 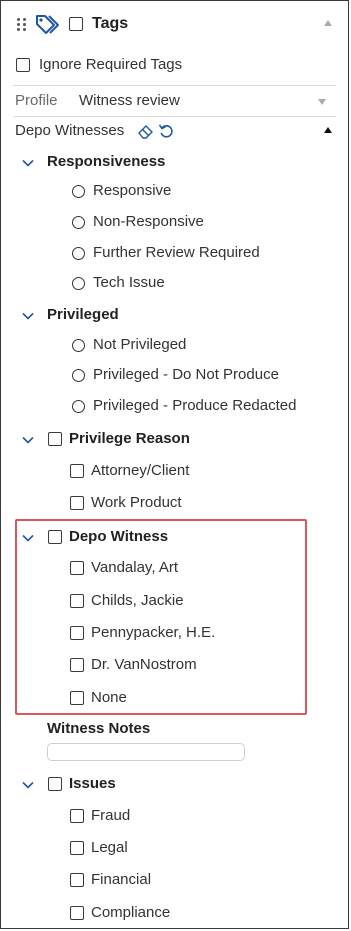 I want to click on witness-notes-label: Witness Notes, so click(x=99, y=728).